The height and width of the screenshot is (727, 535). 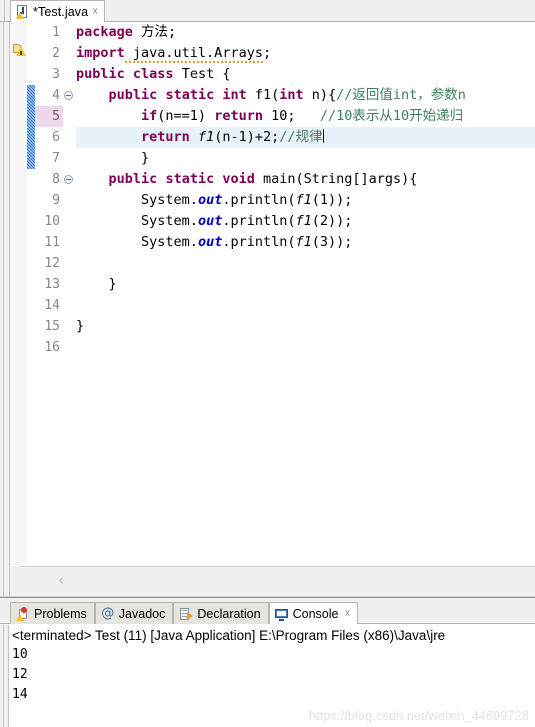 I want to click on problems-icon, so click(x=23, y=613).